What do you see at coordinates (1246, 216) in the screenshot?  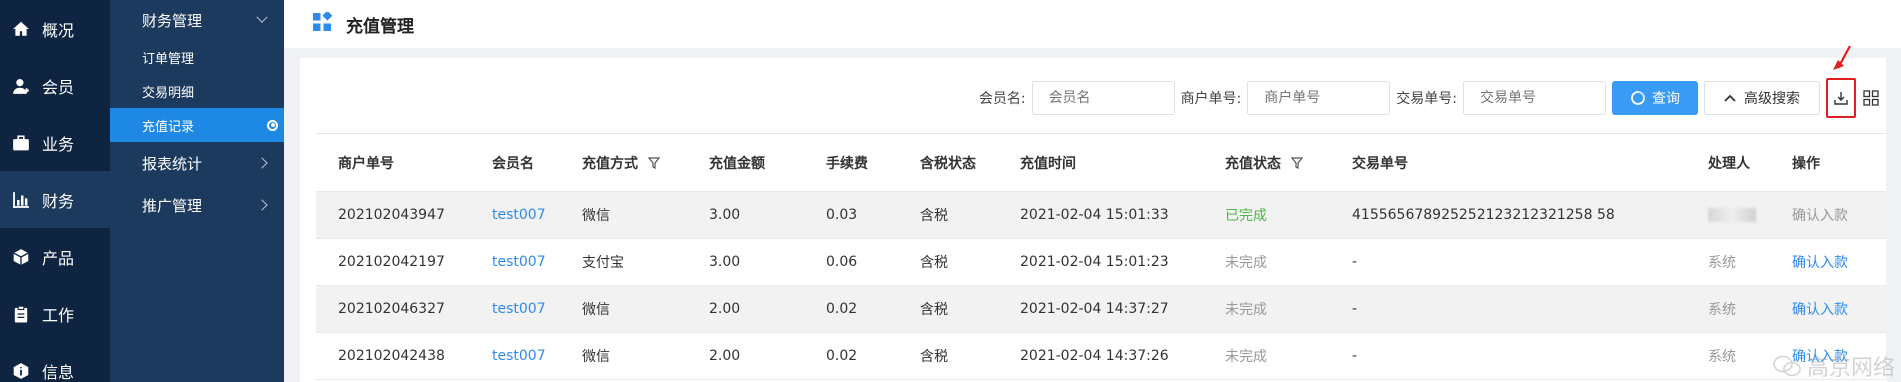 I see `status-cell: 已完成` at bounding box center [1246, 216].